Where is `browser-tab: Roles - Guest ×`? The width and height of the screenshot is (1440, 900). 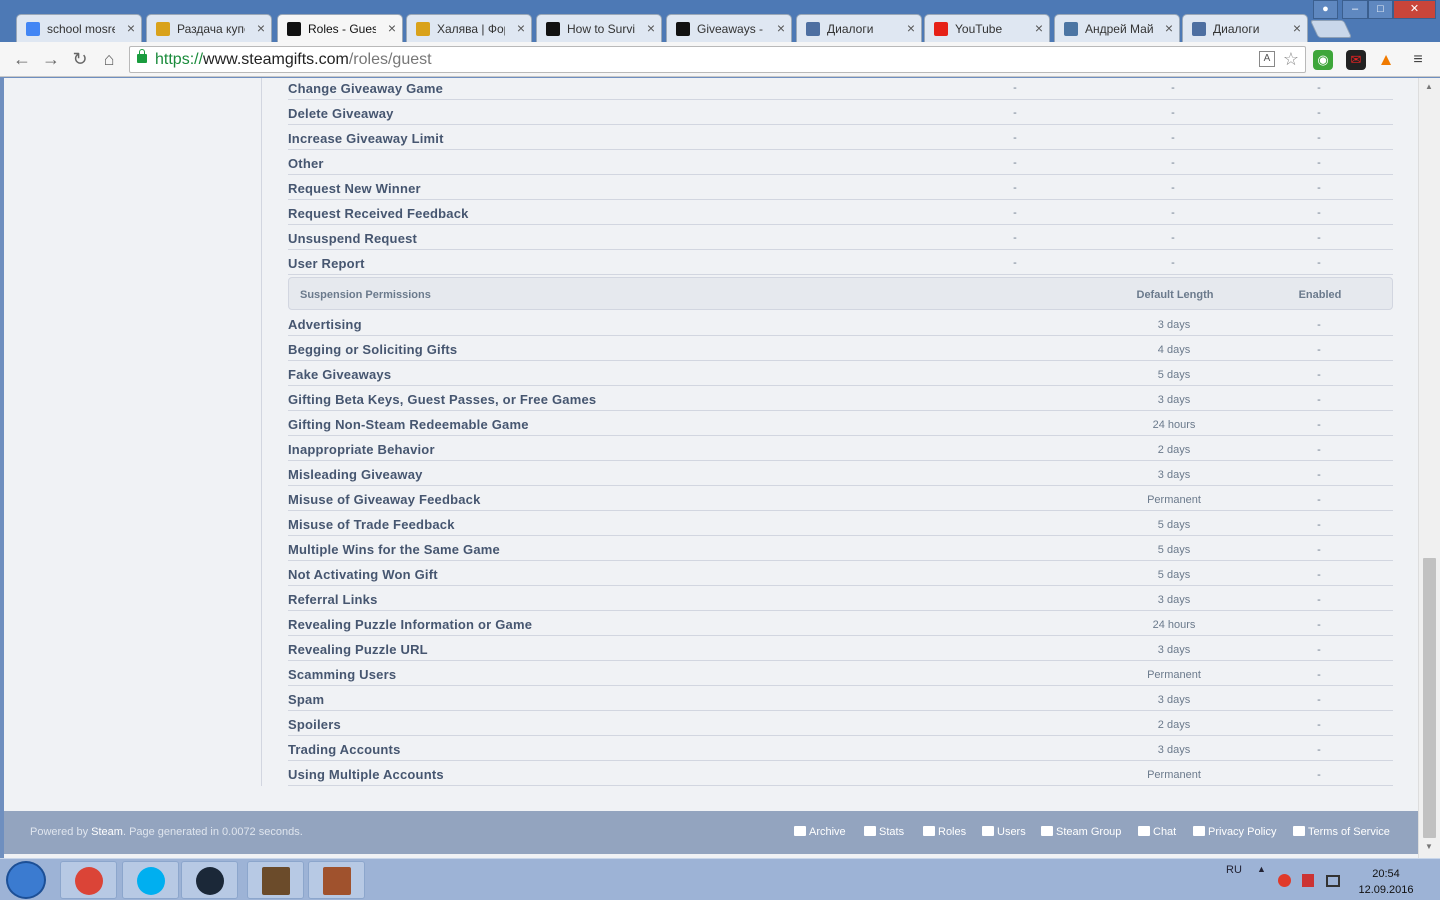 browser-tab: Roles - Guest × is located at coordinates (340, 28).